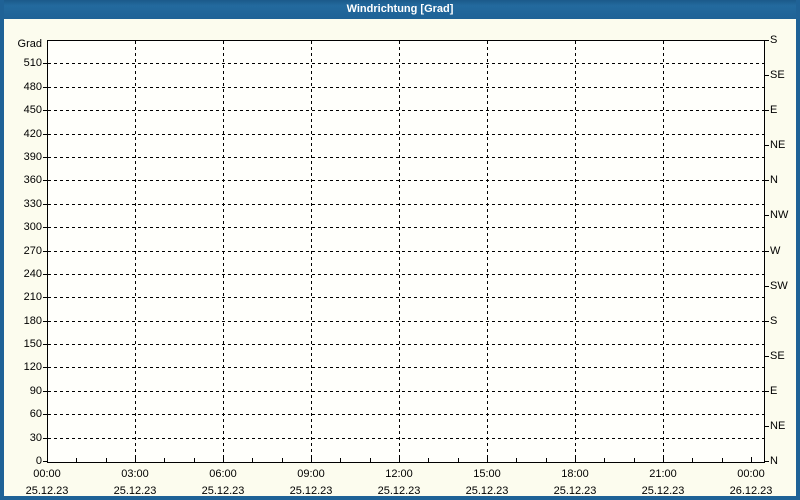 The image size is (800, 500). I want to click on x-tick-time-label: 03:00, so click(135, 474).